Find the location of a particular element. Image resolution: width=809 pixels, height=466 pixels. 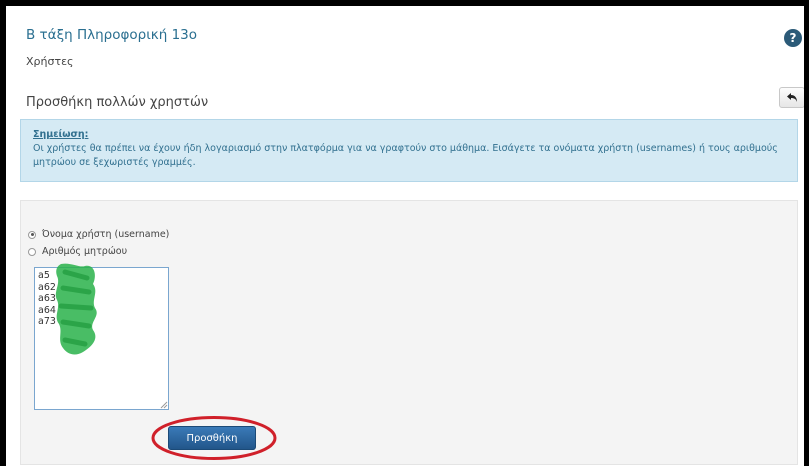

radio-username: Όνομα χρήστη (username) is located at coordinates (98, 234).